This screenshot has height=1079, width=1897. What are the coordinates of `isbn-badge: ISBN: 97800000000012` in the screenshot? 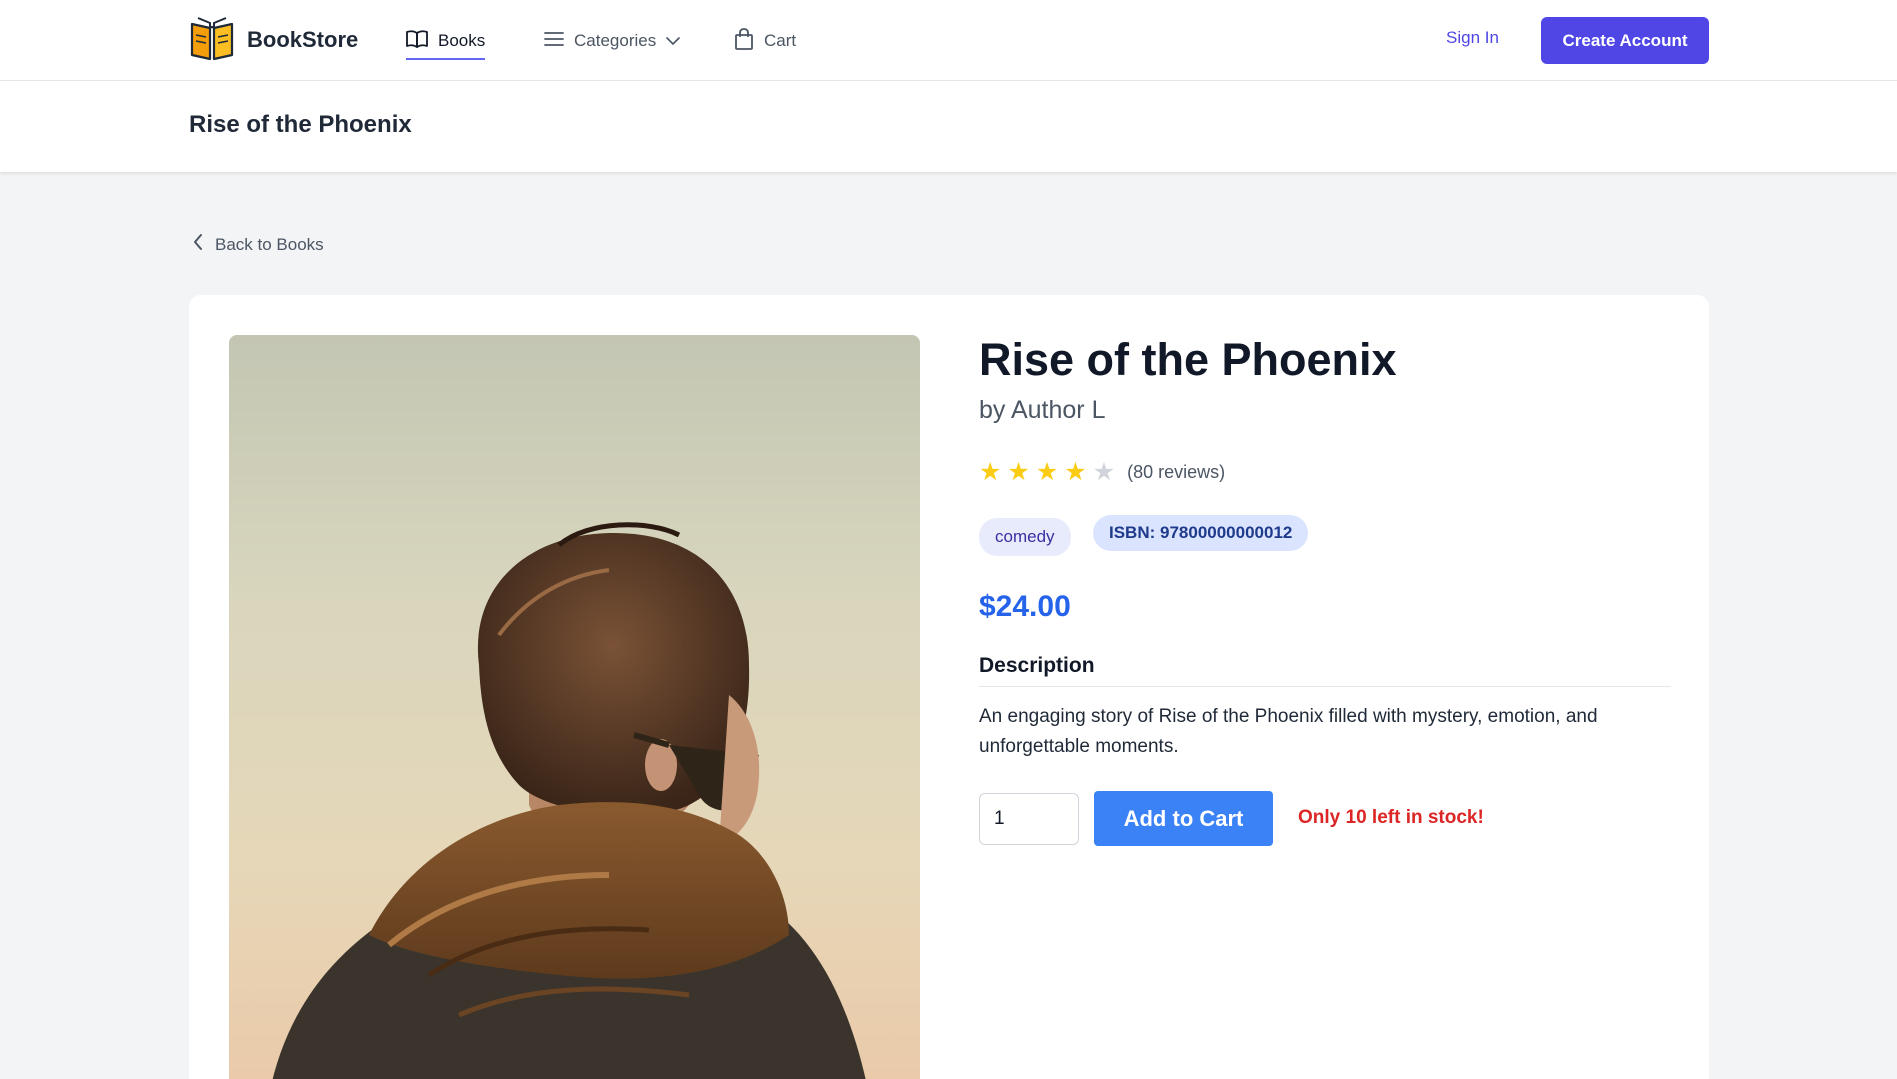 It's located at (1201, 533).